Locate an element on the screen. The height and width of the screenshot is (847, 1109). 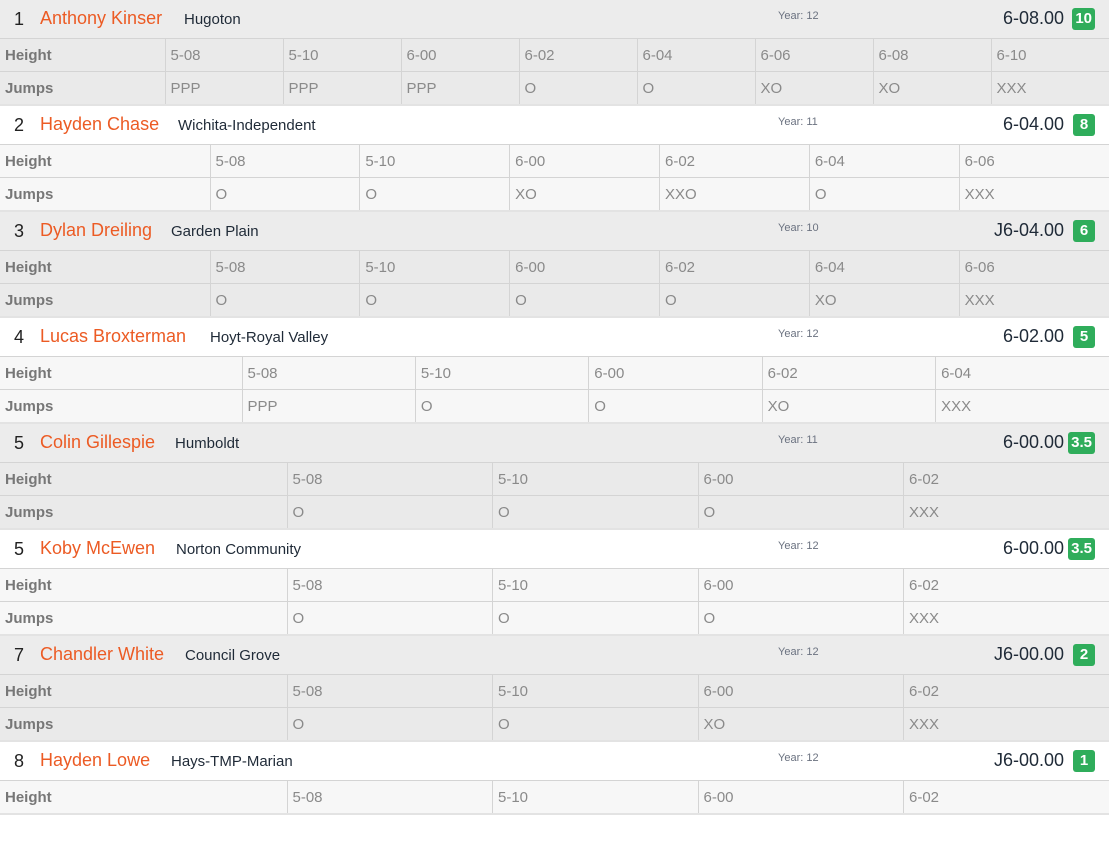
athlete-name-link: Hayden Lowe is located at coordinates (95, 760).